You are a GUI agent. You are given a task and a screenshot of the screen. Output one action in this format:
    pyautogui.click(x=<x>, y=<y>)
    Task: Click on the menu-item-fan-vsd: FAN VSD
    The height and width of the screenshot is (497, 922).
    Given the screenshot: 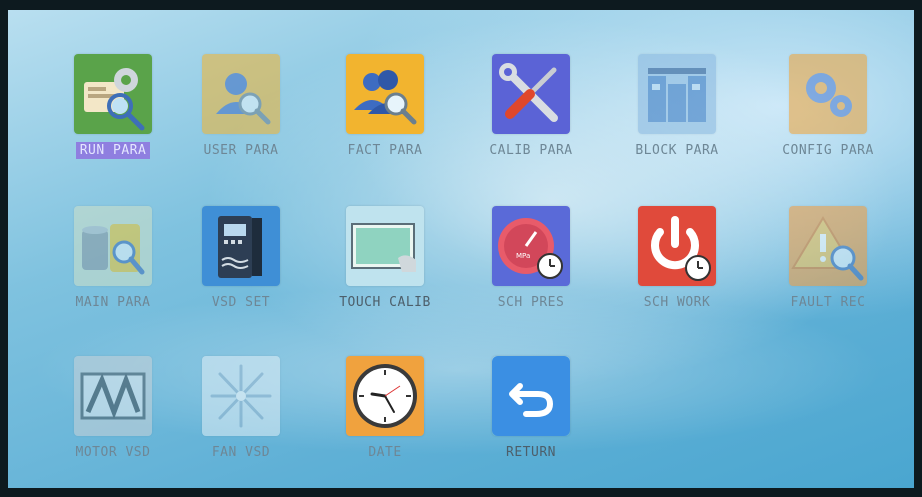 What is the action you would take?
    pyautogui.click(x=241, y=421)
    